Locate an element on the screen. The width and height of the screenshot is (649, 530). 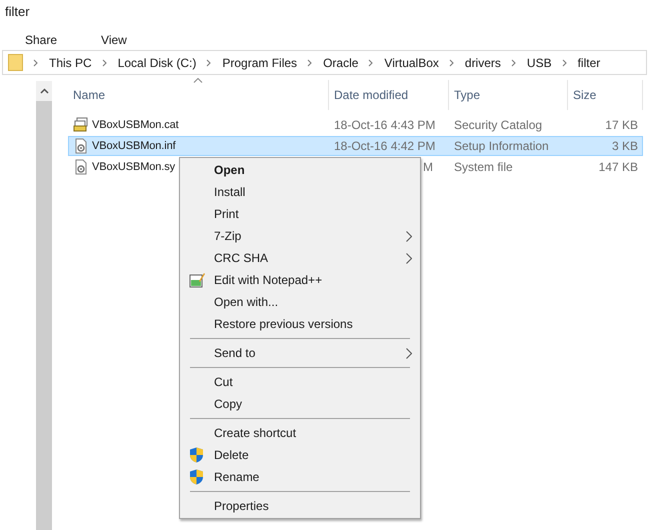
breadcrumb-item: USB is located at coordinates (539, 63).